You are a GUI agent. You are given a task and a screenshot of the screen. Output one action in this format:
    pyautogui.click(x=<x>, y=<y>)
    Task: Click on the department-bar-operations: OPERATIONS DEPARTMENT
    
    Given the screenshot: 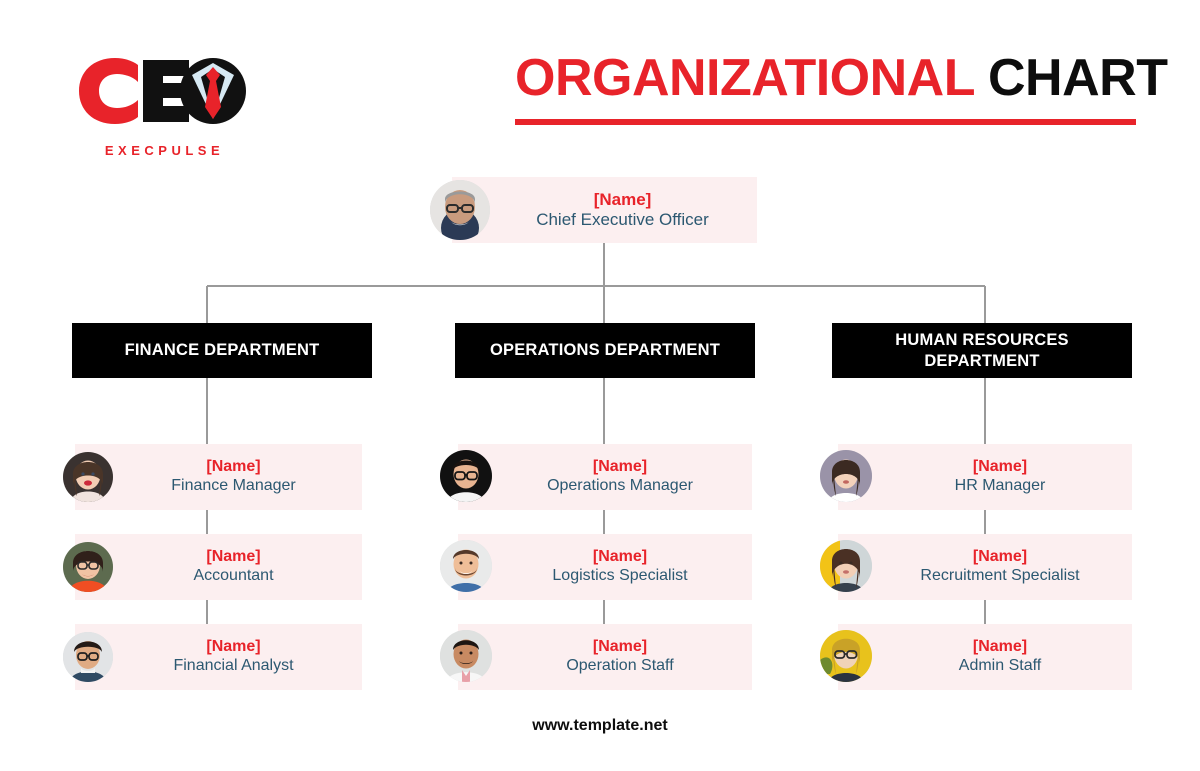 What is the action you would take?
    pyautogui.click(x=605, y=350)
    